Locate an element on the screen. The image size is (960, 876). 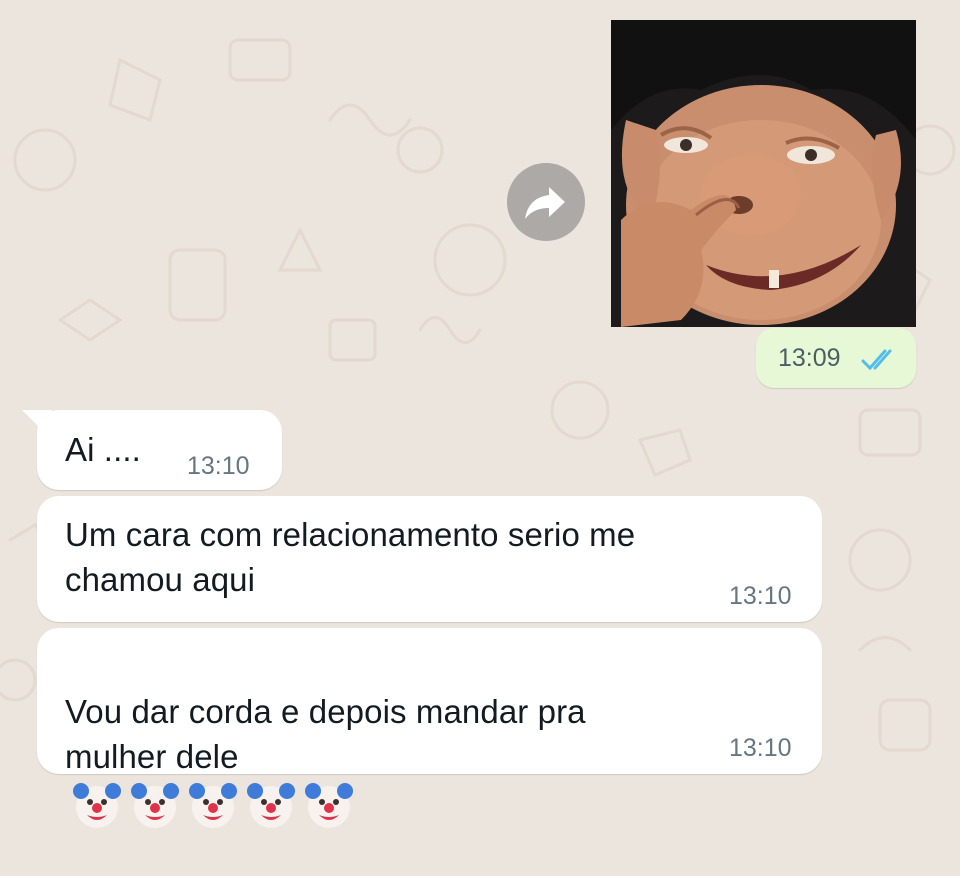
goblin-face-illustration is located at coordinates (763, 173).